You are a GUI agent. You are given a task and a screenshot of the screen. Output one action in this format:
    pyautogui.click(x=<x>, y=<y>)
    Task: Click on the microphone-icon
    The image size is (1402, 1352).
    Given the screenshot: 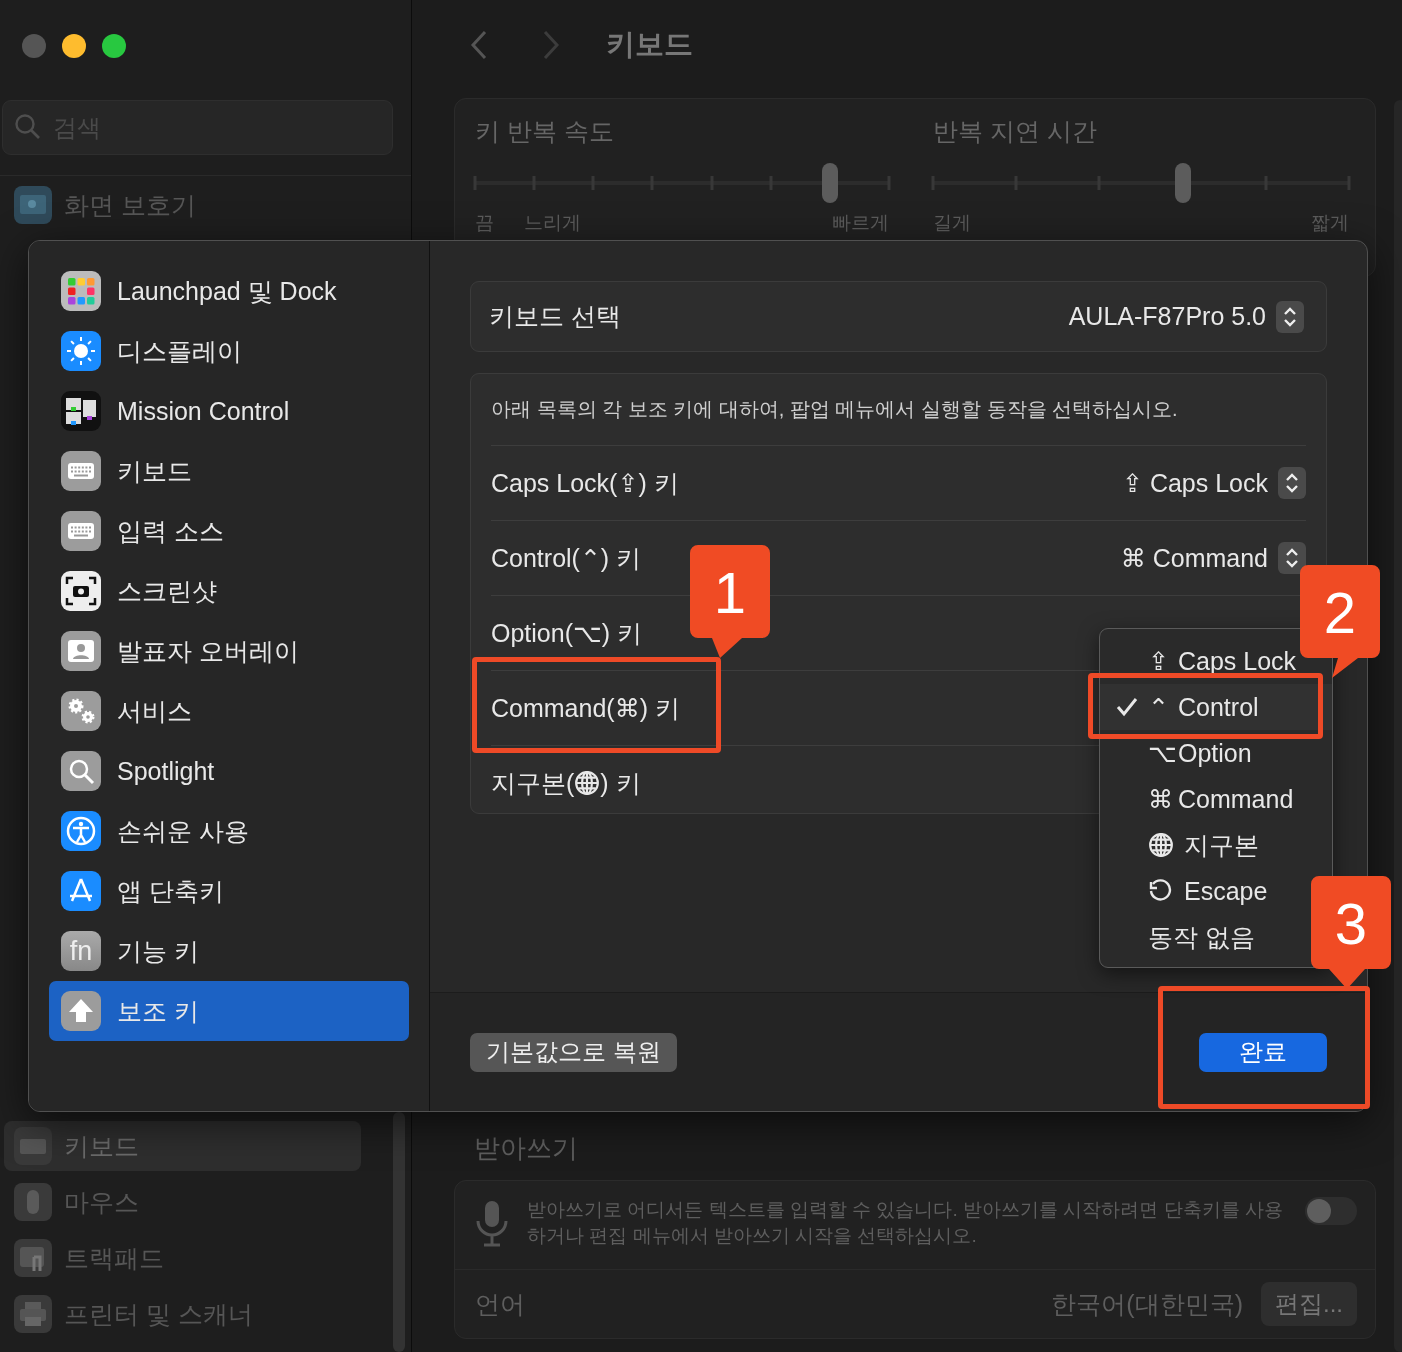 What is the action you would take?
    pyautogui.click(x=492, y=1223)
    